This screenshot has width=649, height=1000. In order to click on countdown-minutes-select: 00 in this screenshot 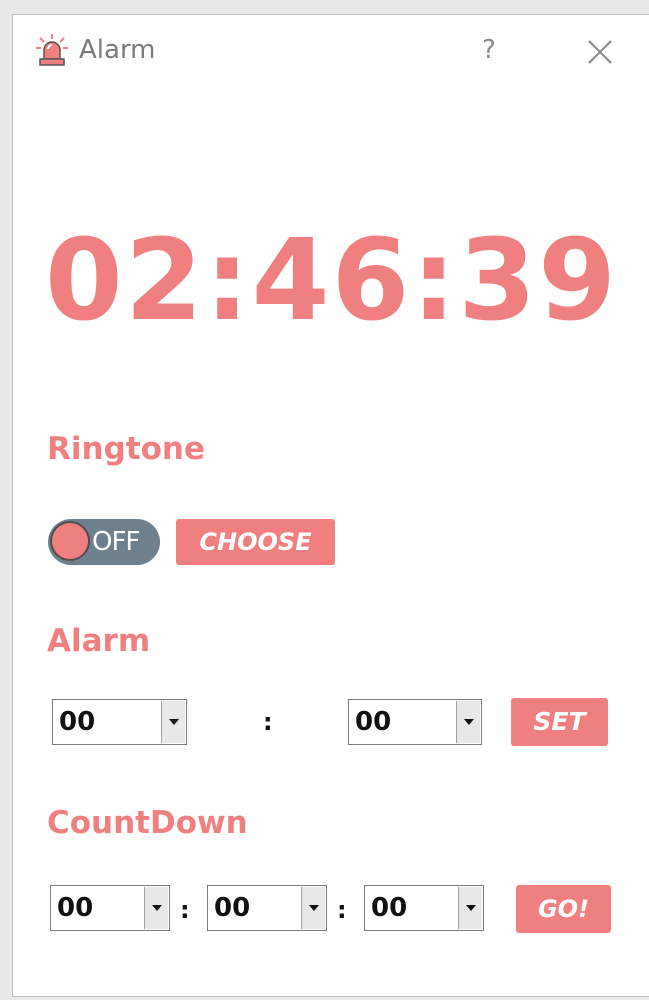, I will do `click(267, 908)`.